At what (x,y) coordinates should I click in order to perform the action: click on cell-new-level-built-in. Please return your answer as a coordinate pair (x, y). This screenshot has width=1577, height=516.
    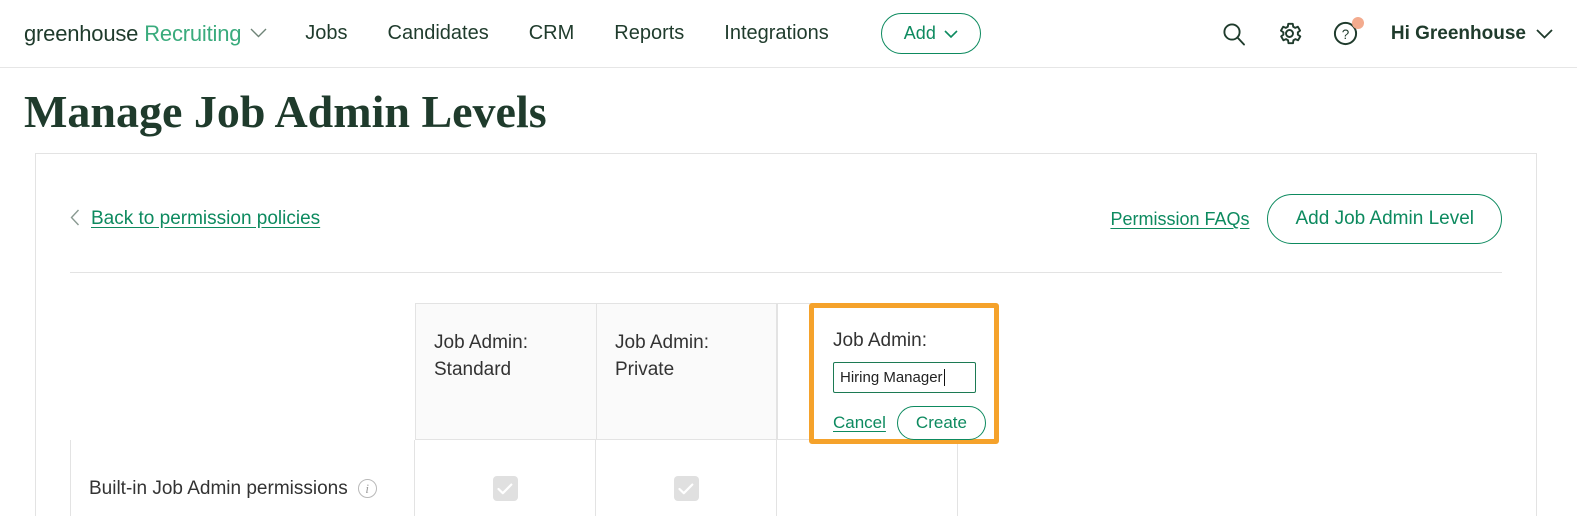
    Looking at the image, I should click on (867, 478).